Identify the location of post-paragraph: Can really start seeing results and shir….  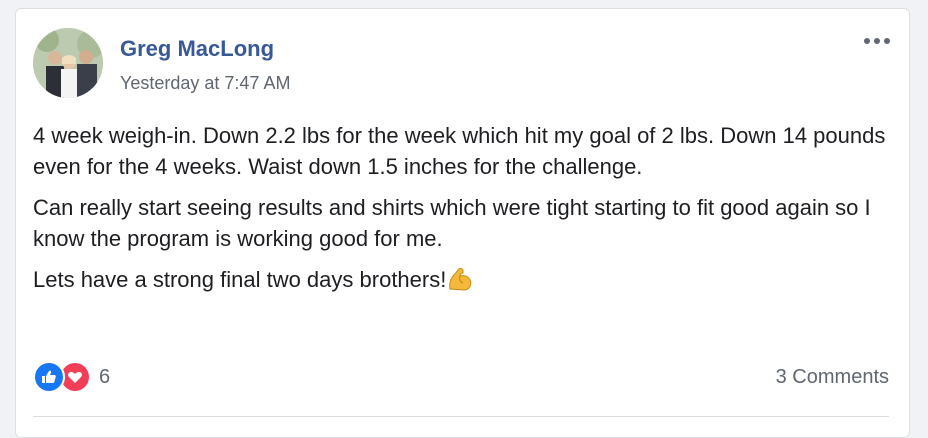
(452, 223).